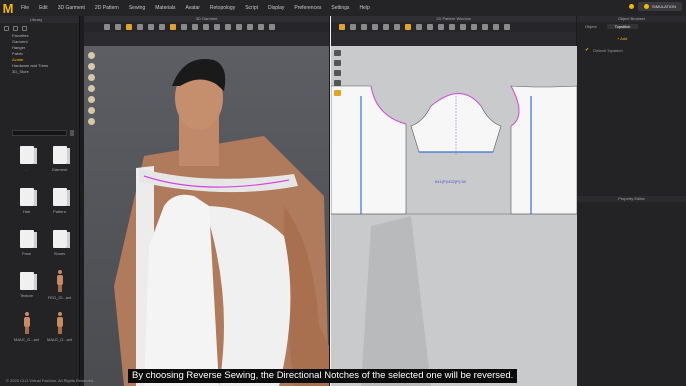  I want to click on camera-icon, so click(206, 27).